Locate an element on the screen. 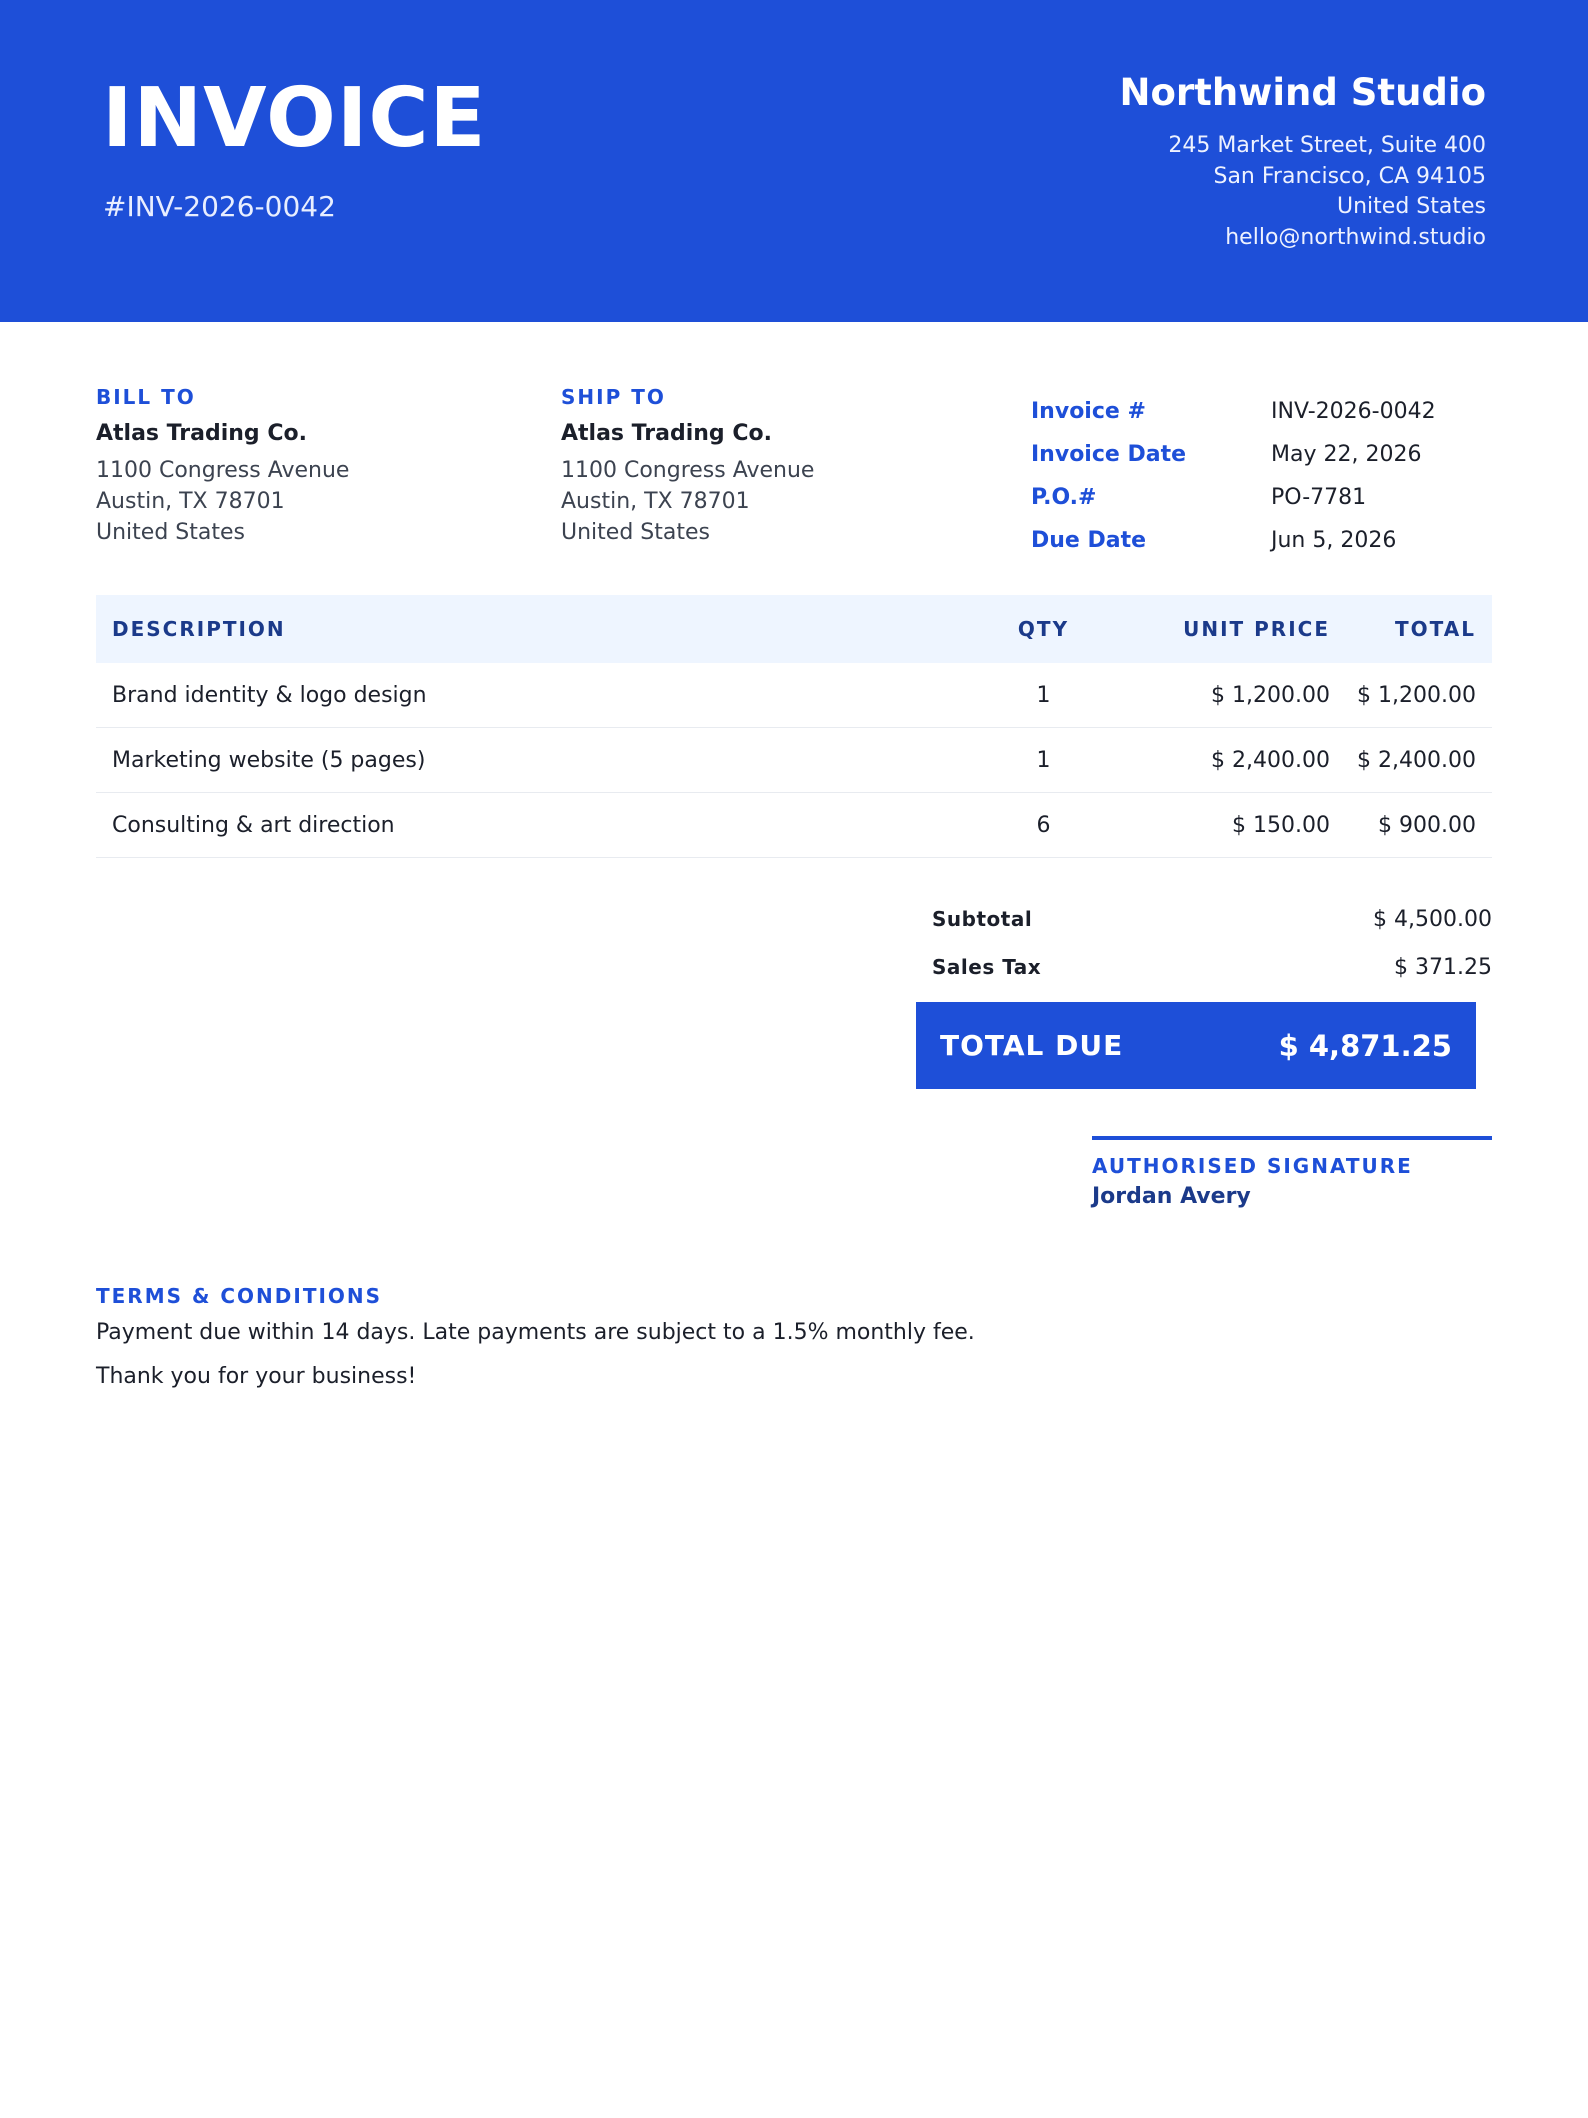 This screenshot has height=2118, width=1588. totals-block: Subtotal $ 4,500.00 Sales Tax $ 371.25 is located at coordinates (1212, 943).